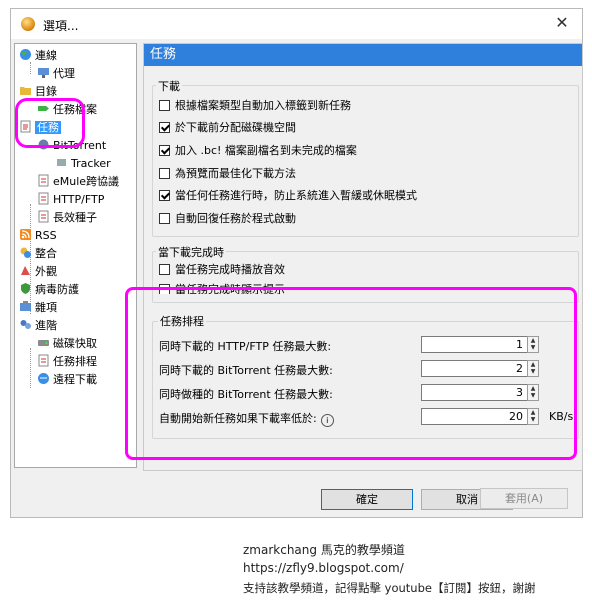 This screenshot has width=592, height=600. I want to click on tree-item-appearance: 外觀, so click(38, 271).